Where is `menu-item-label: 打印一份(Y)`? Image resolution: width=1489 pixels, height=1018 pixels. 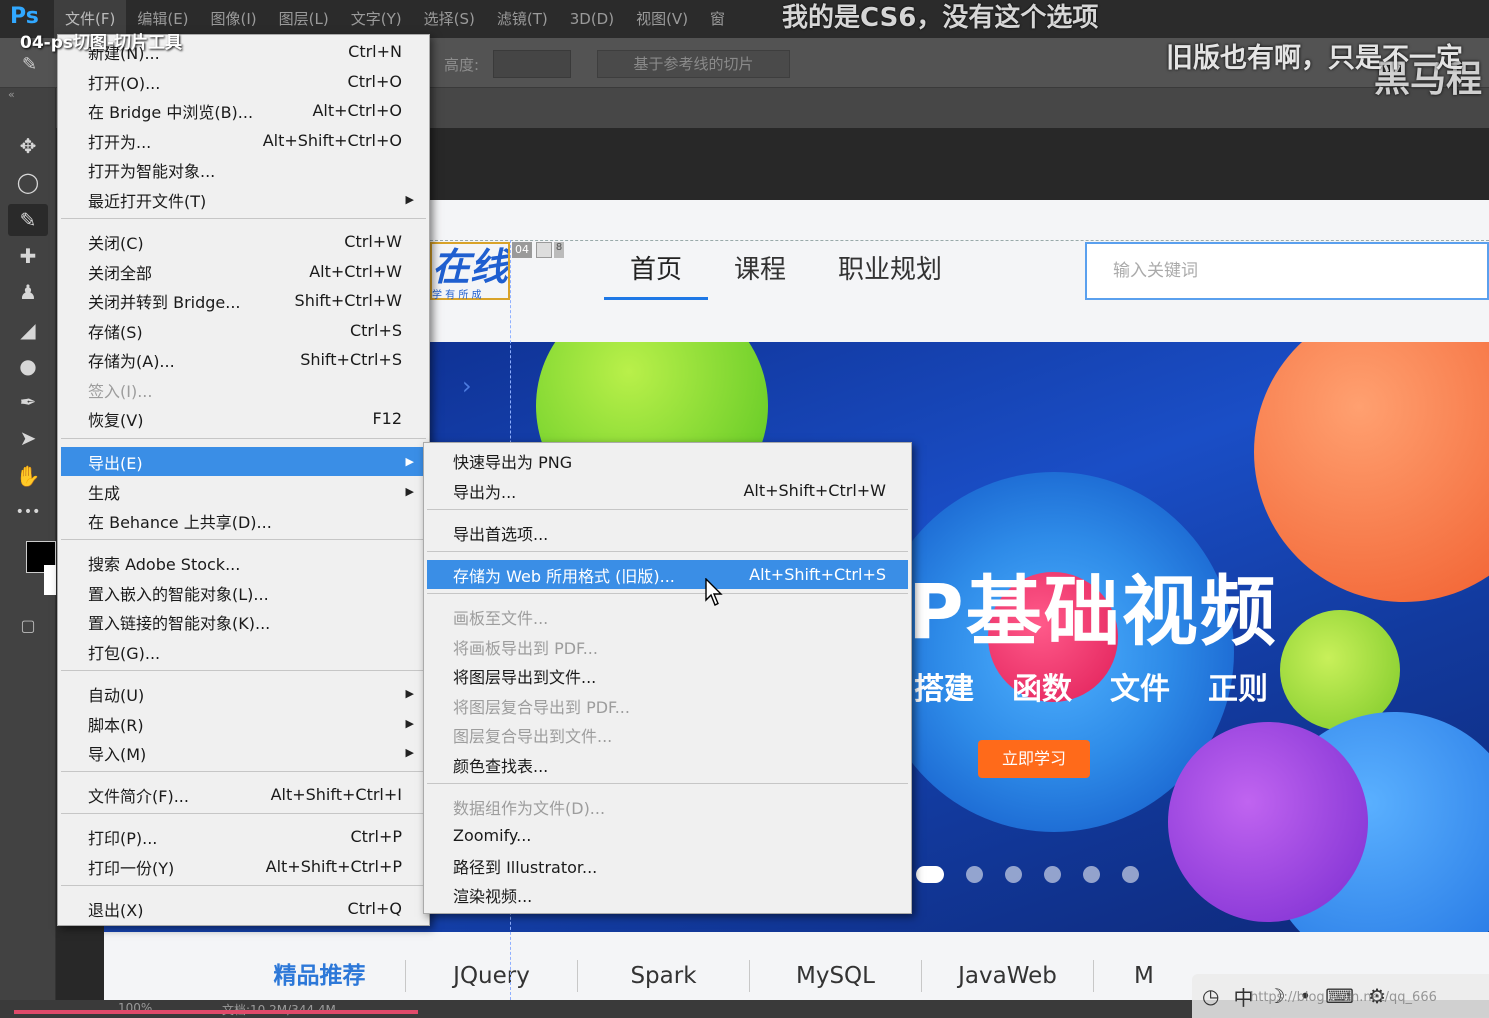
menu-item-label: 打印一份(Y) is located at coordinates (131, 868).